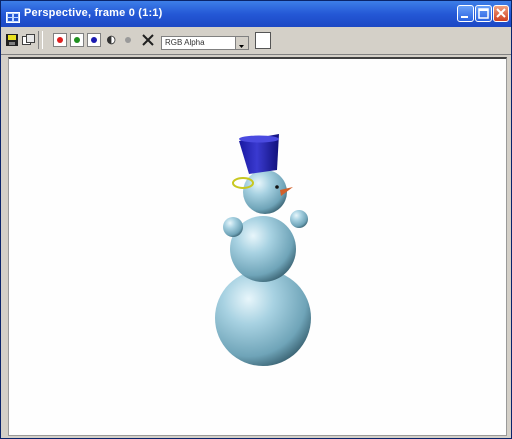 Image resolution: width=512 pixels, height=439 pixels. I want to click on minimize-button, so click(465, 13).